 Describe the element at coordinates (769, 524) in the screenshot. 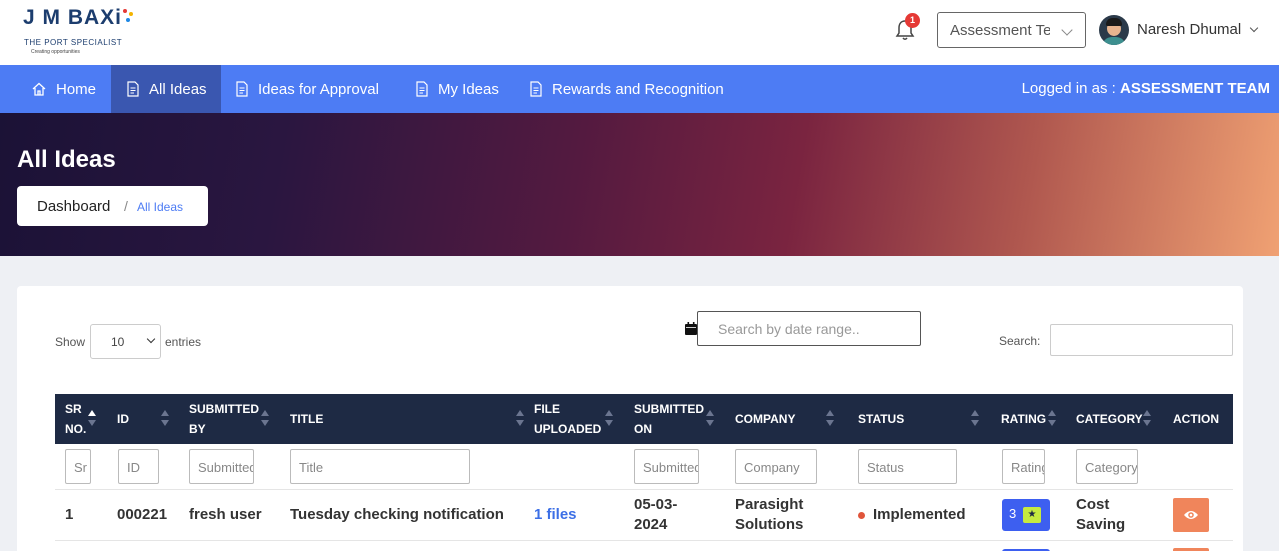

I see `cell-company-line2: Solutions` at that location.